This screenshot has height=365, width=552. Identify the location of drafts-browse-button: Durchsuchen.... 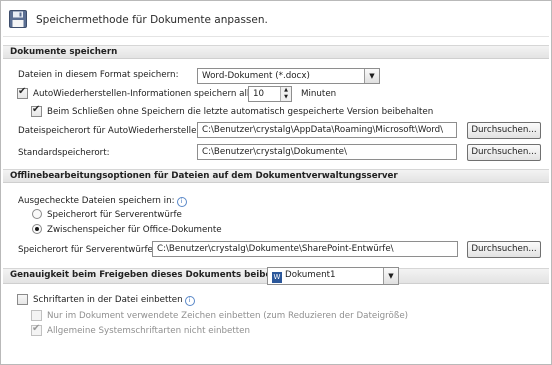
(504, 249).